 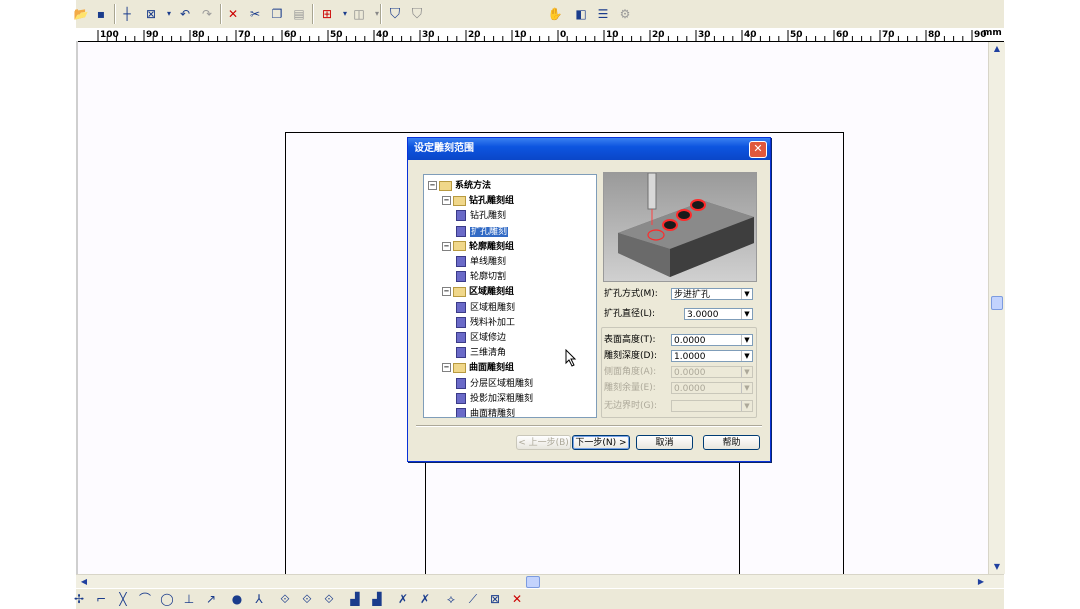 What do you see at coordinates (255, 14) in the screenshot?
I see `cut-icon: ✂` at bounding box center [255, 14].